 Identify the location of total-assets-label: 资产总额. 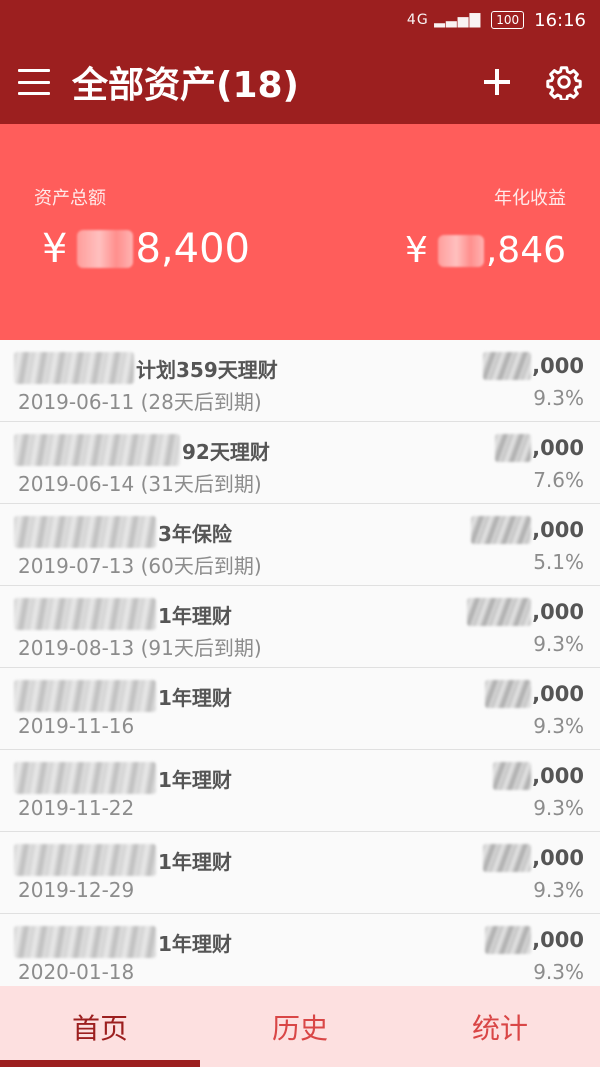
(70, 198).